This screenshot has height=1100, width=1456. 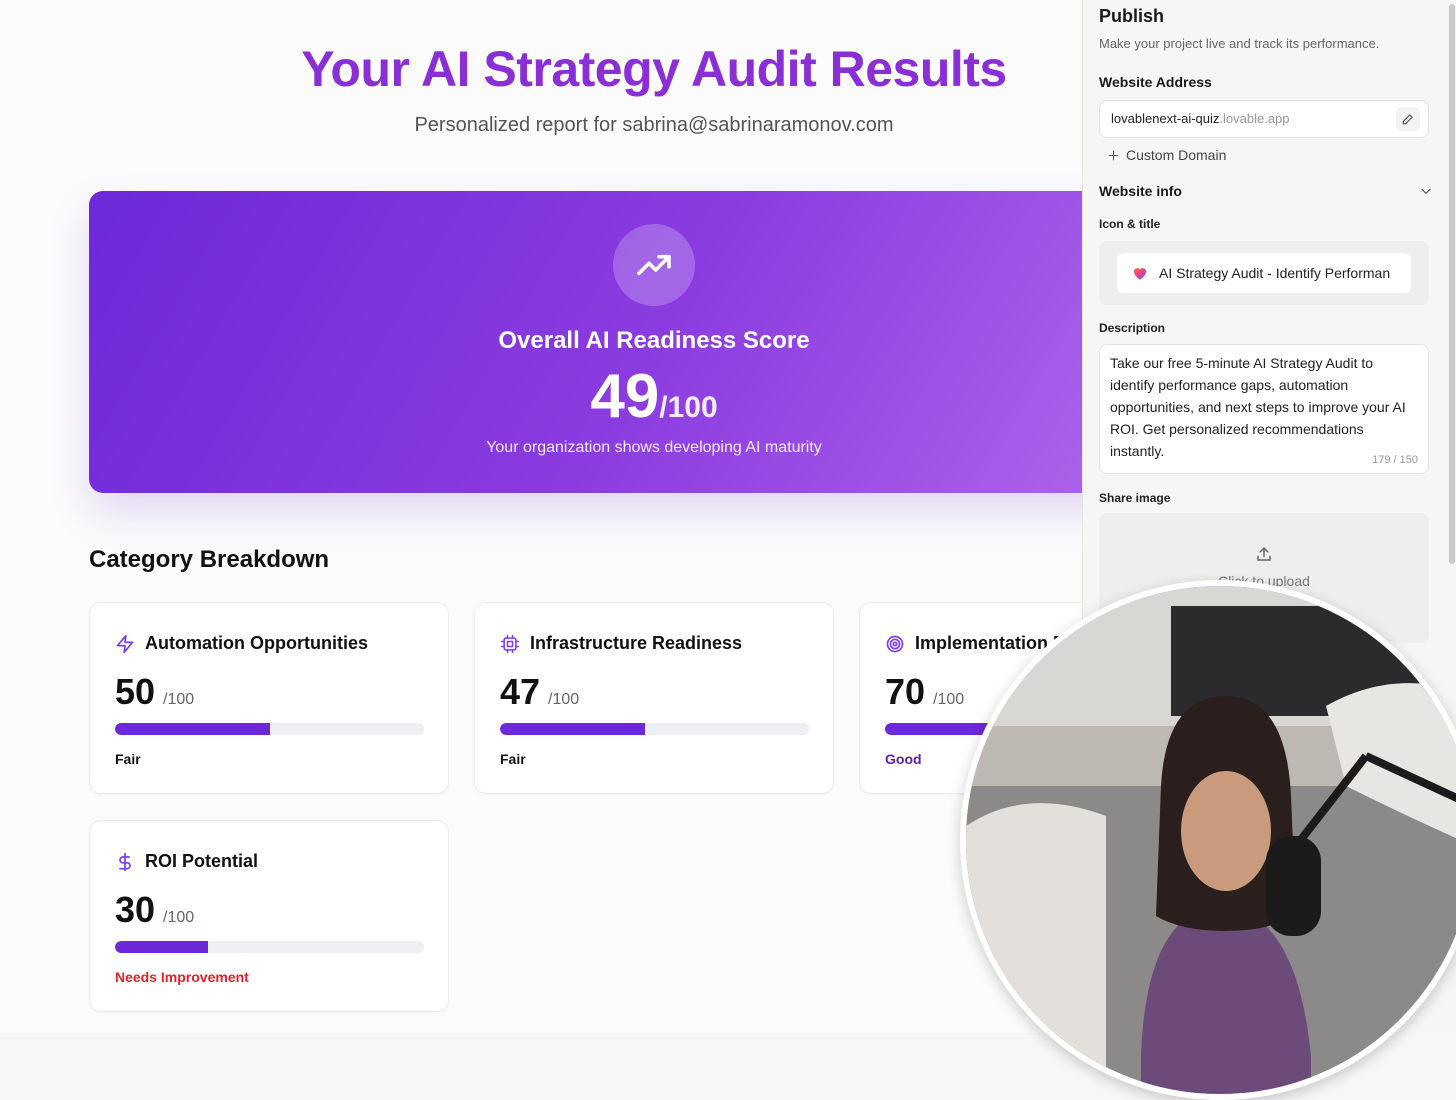 I want to click on icon-title-label: Icon & title, so click(x=1130, y=224).